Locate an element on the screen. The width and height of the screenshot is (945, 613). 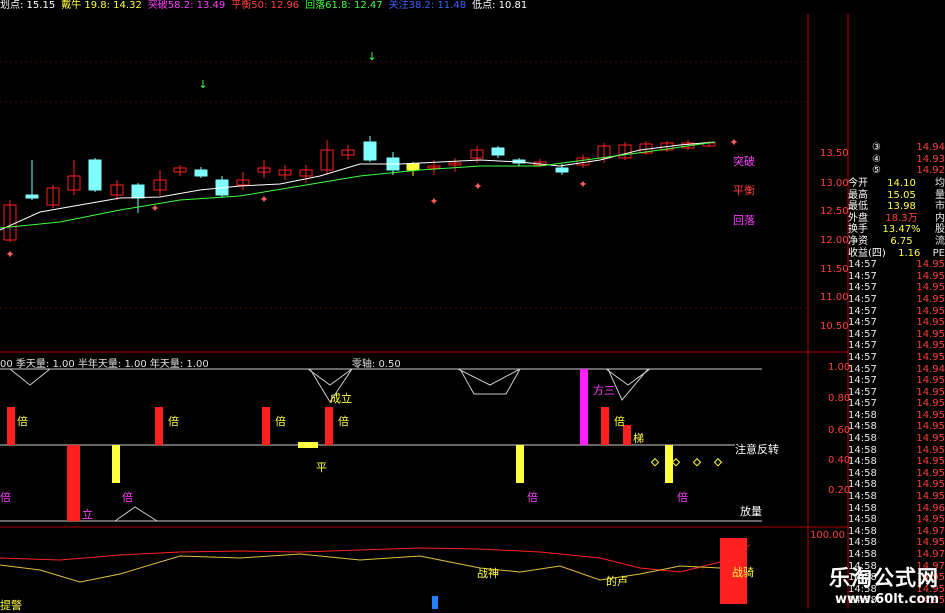
stat-row: 换手 13.47% 股 is located at coordinates (896, 230).